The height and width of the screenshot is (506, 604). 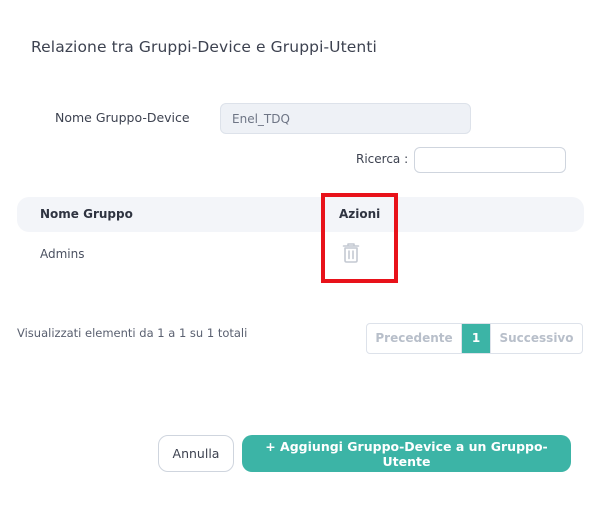 What do you see at coordinates (414, 338) in the screenshot?
I see `pagination-previous-button: Precedente` at bounding box center [414, 338].